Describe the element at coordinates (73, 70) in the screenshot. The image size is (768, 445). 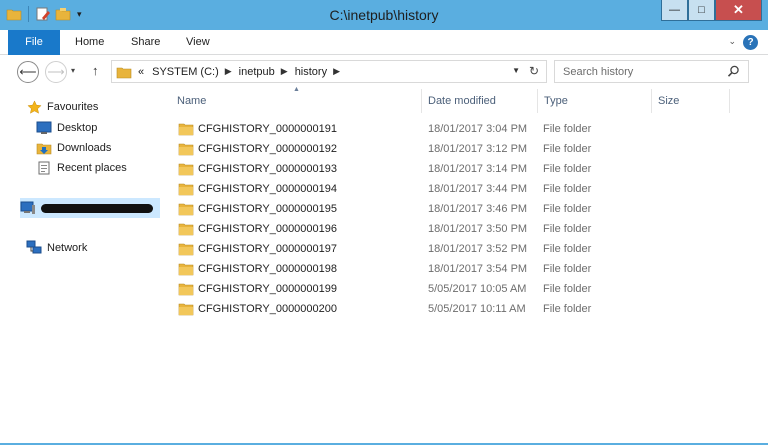
I see `recent-locations-button: ▾` at that location.